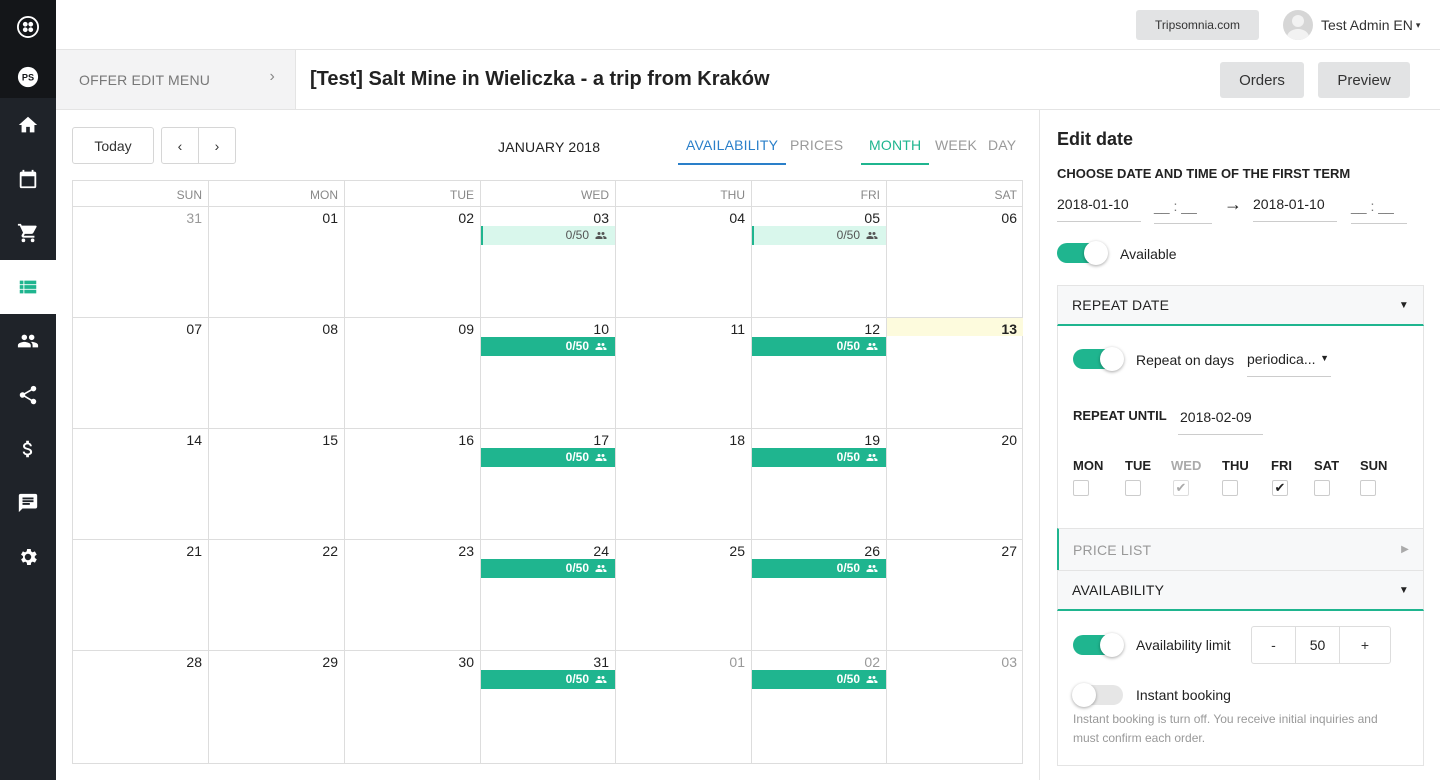 This screenshot has width=1440, height=780. I want to click on weekday-checkbox-tue, so click(1133, 488).